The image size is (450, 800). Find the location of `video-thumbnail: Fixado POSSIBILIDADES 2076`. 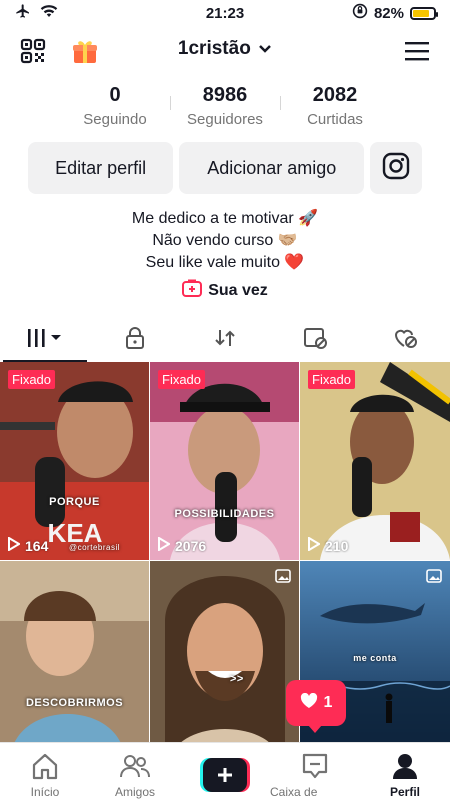

video-thumbnail: Fixado POSSIBILIDADES 2076 is located at coordinates (224, 461).